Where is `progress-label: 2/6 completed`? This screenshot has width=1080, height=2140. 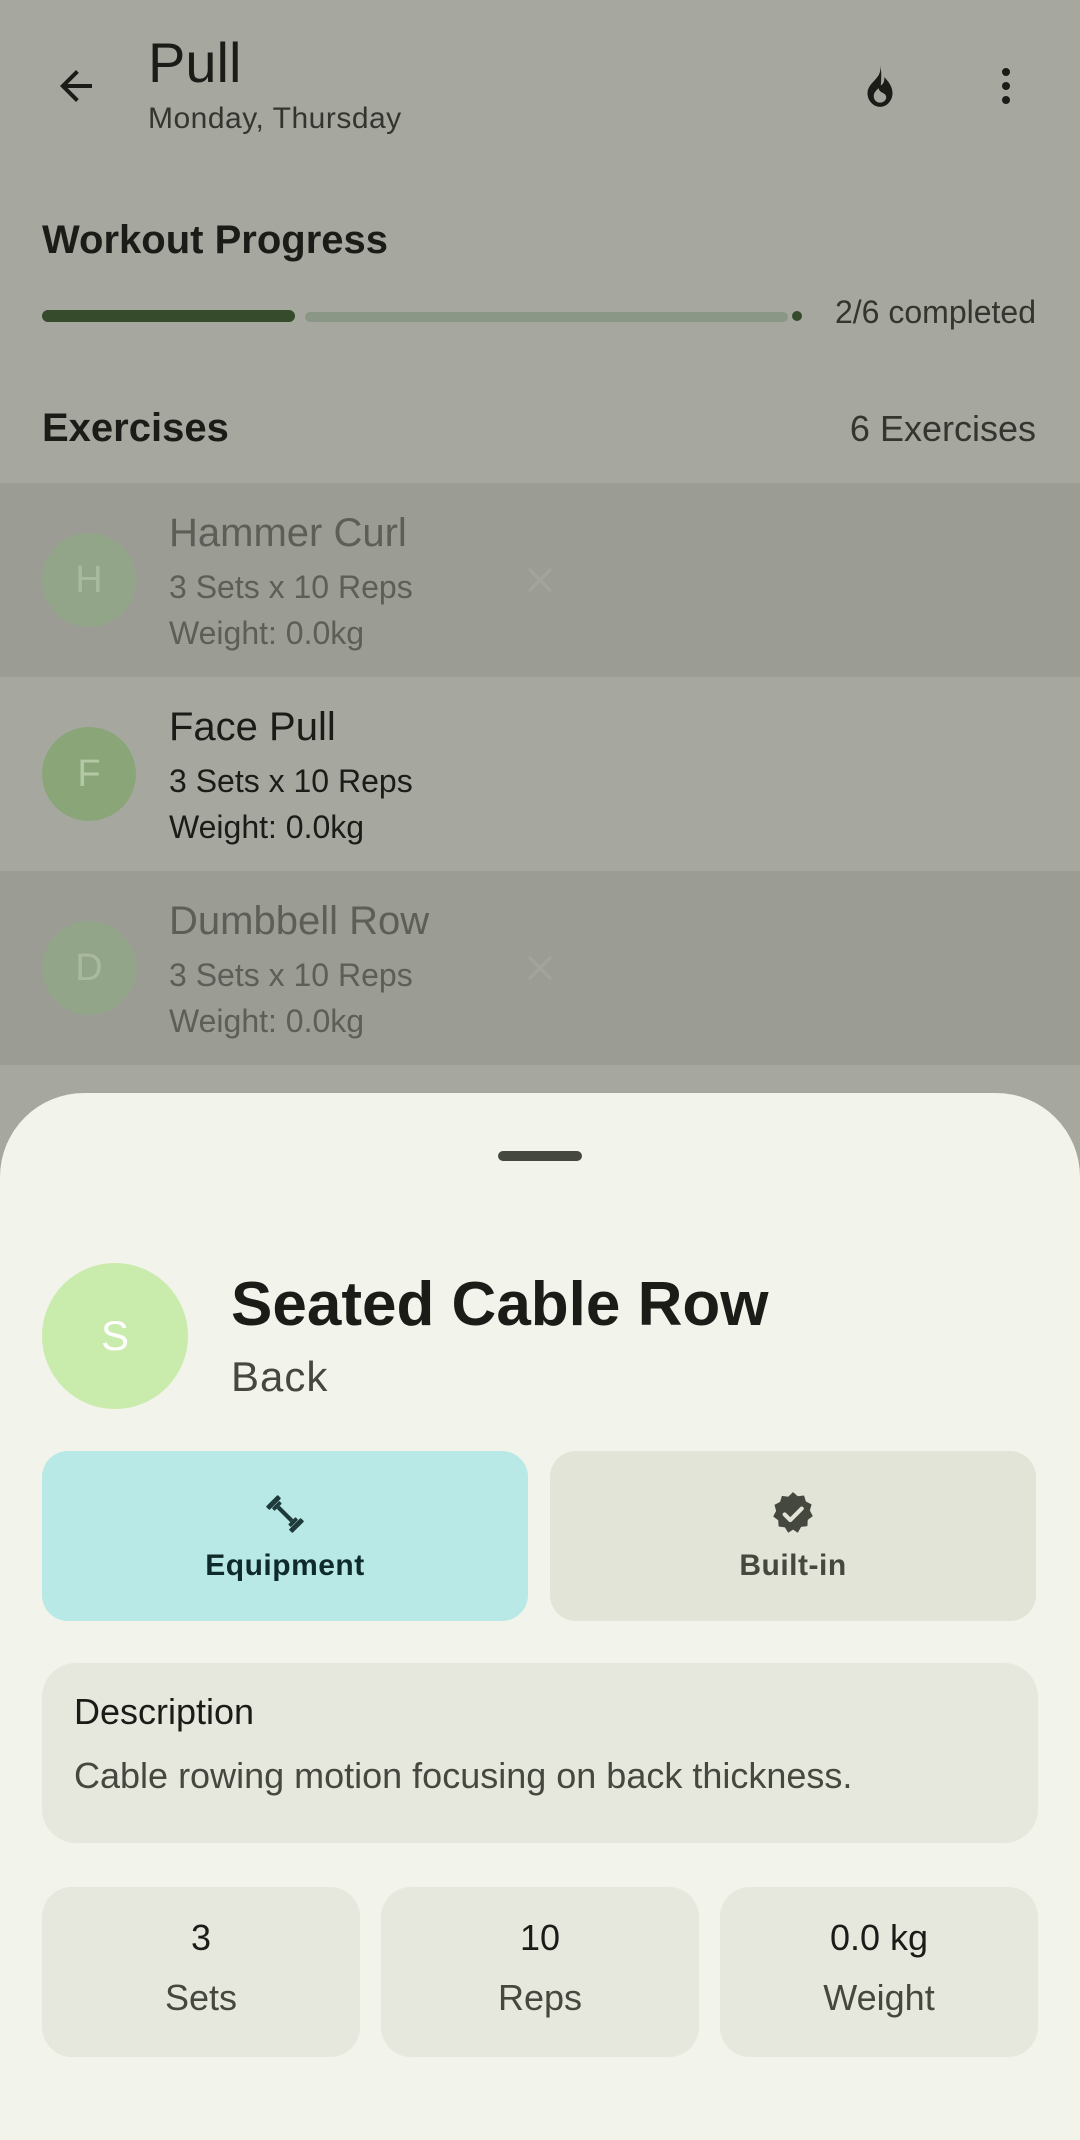 progress-label: 2/6 completed is located at coordinates (935, 312).